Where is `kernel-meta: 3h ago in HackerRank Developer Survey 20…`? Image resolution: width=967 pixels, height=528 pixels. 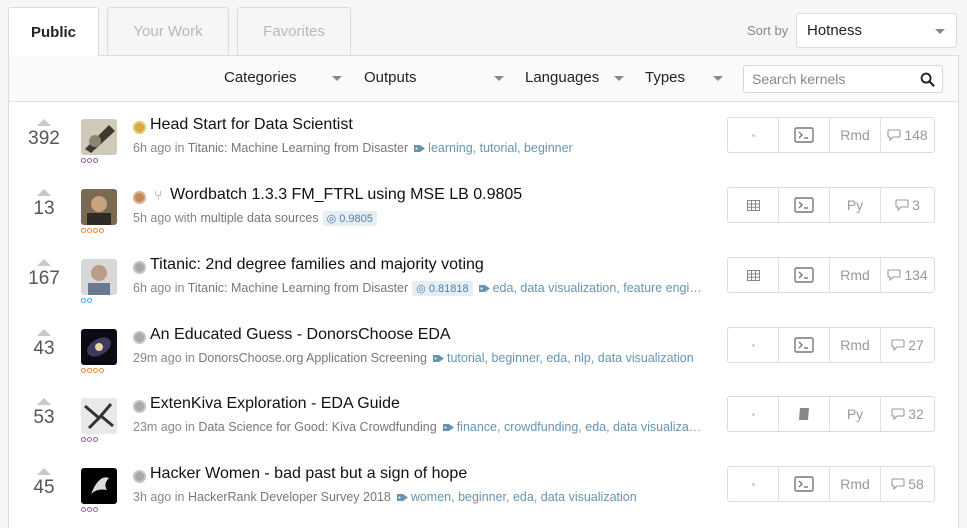
kernel-meta: 3h ago in HackerRank Developer Survey 20… is located at coordinates (431, 497).